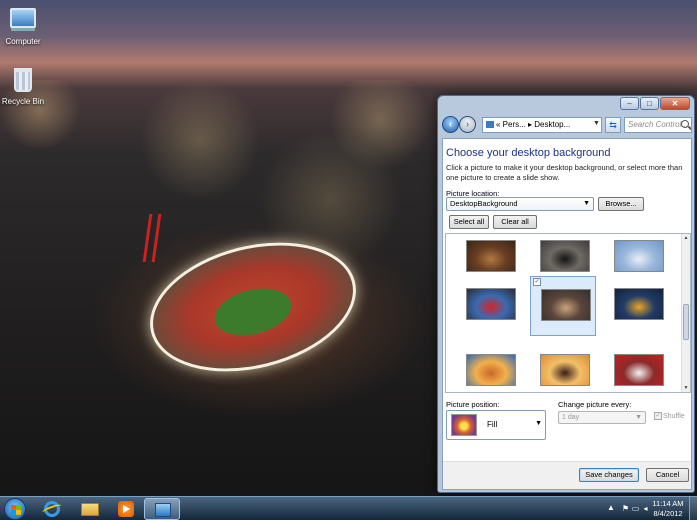 The width and height of the screenshot is (697, 520). I want to click on computer-icon, so click(23, 21).